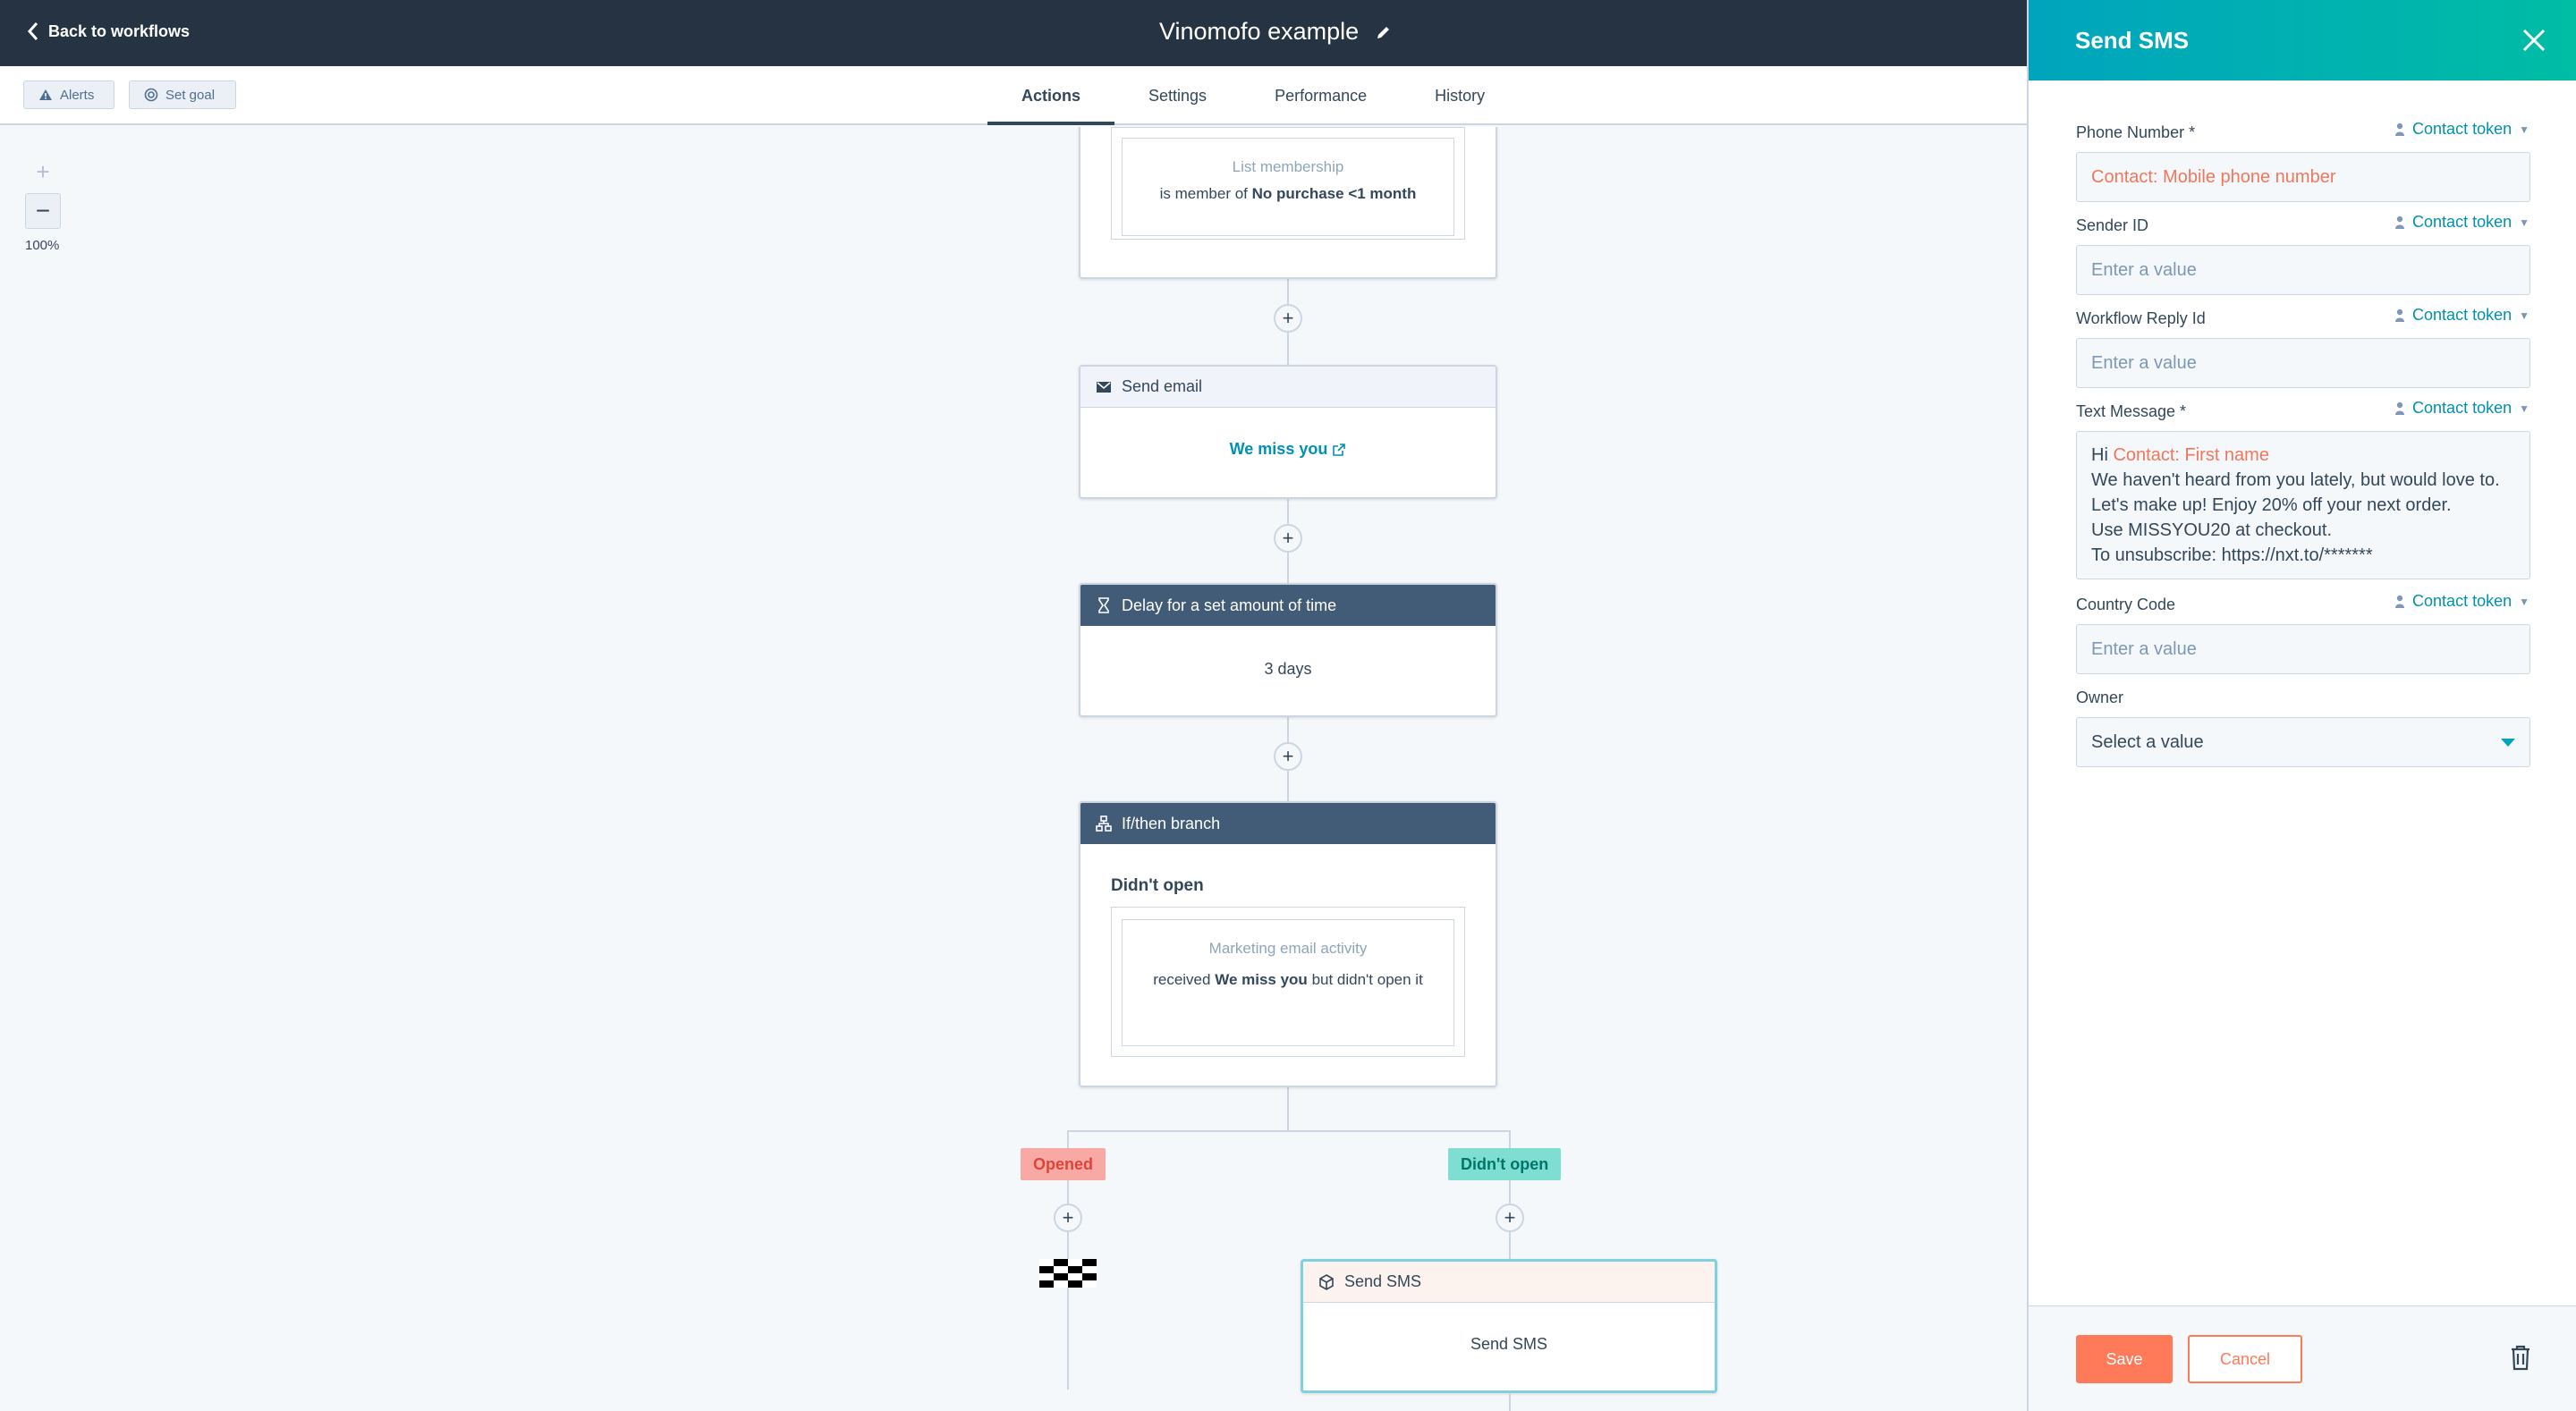  What do you see at coordinates (2144, 269) in the screenshot?
I see `sender-id-placeholder: Enter a value` at bounding box center [2144, 269].